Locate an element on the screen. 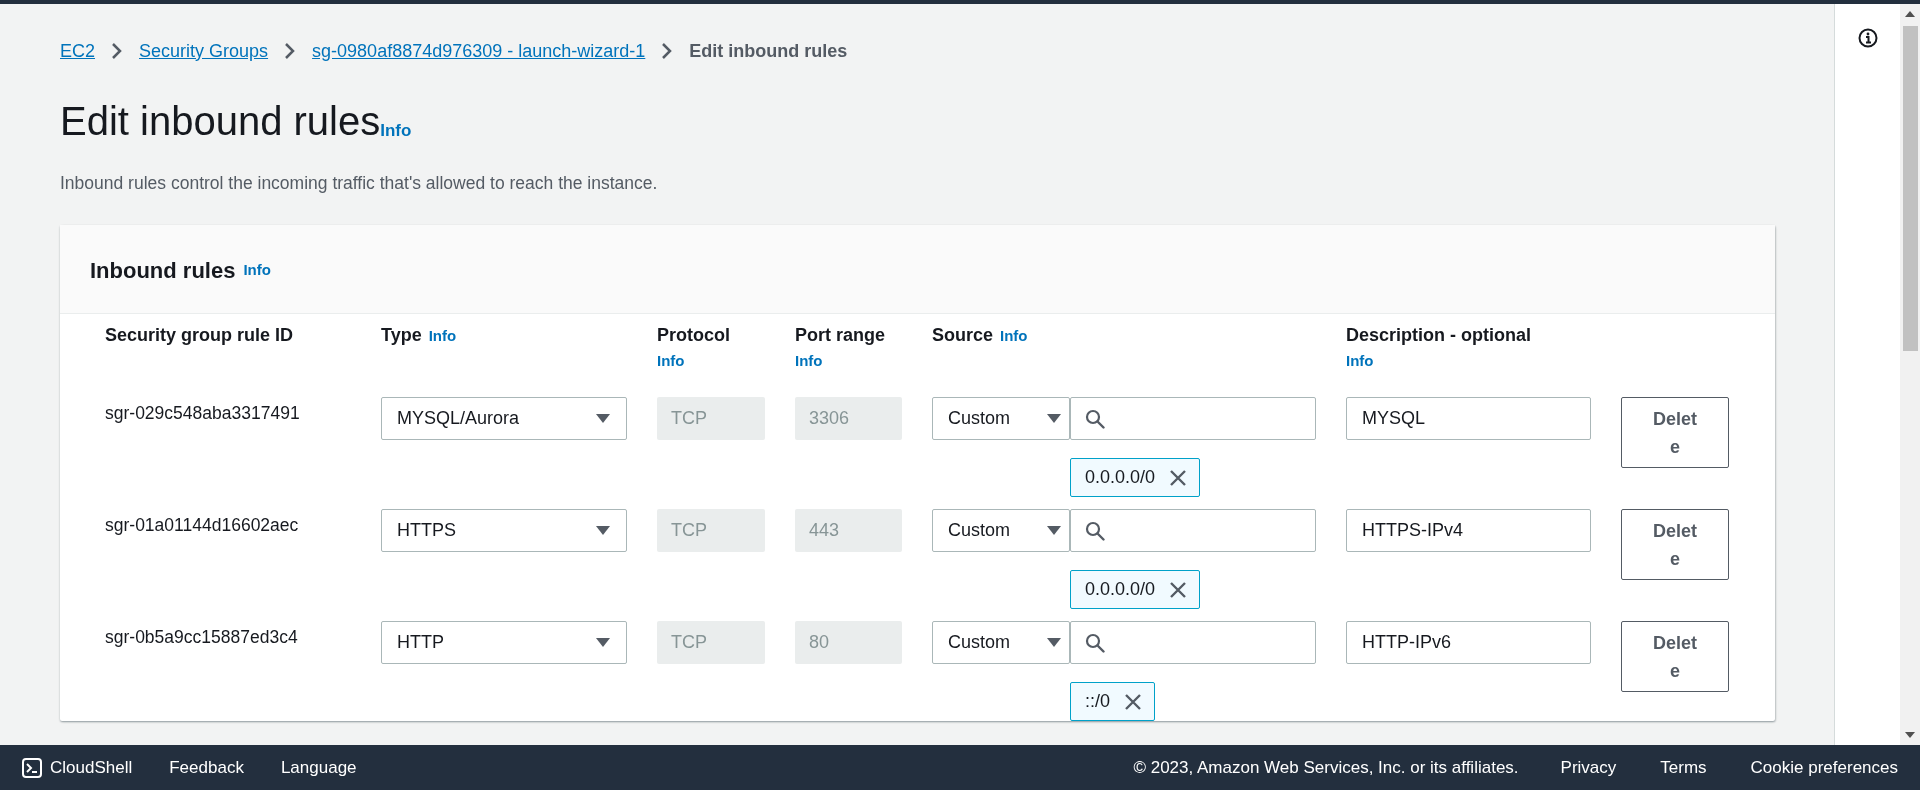 The width and height of the screenshot is (1920, 790). rule-id: sgr-0b5a9cc15887ed3c4 is located at coordinates (201, 637).